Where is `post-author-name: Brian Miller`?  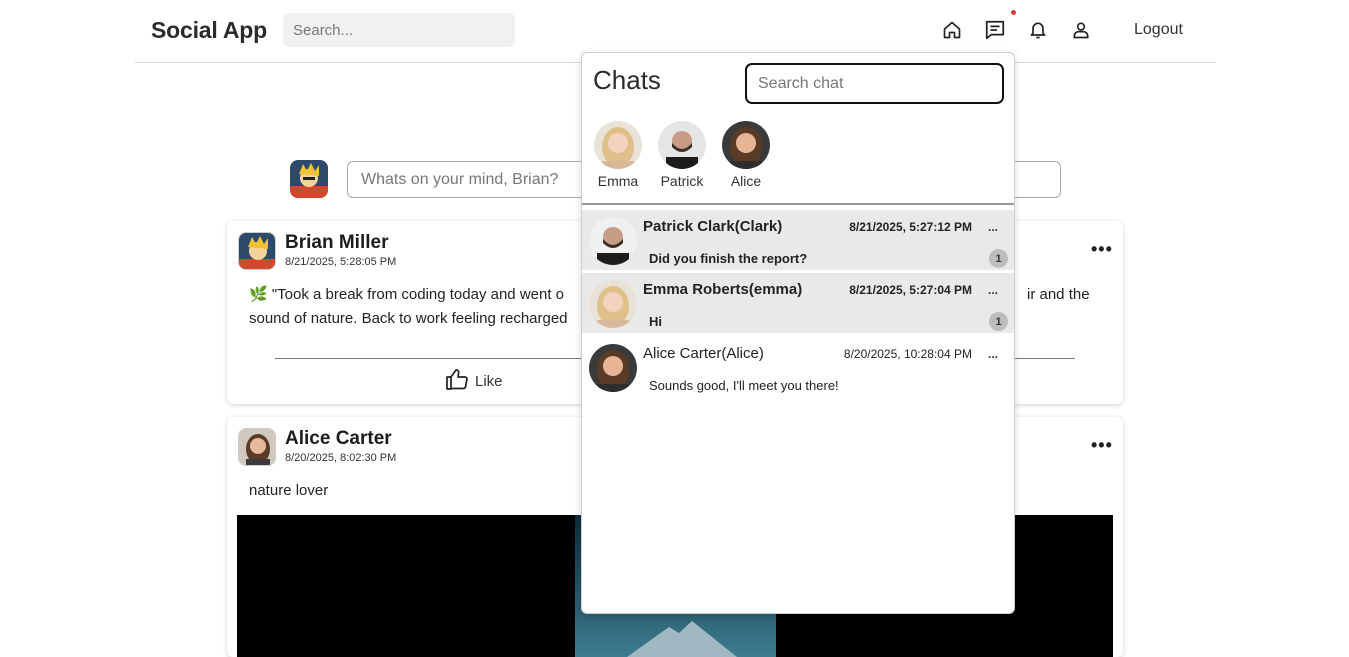 post-author-name: Brian Miller is located at coordinates (336, 243).